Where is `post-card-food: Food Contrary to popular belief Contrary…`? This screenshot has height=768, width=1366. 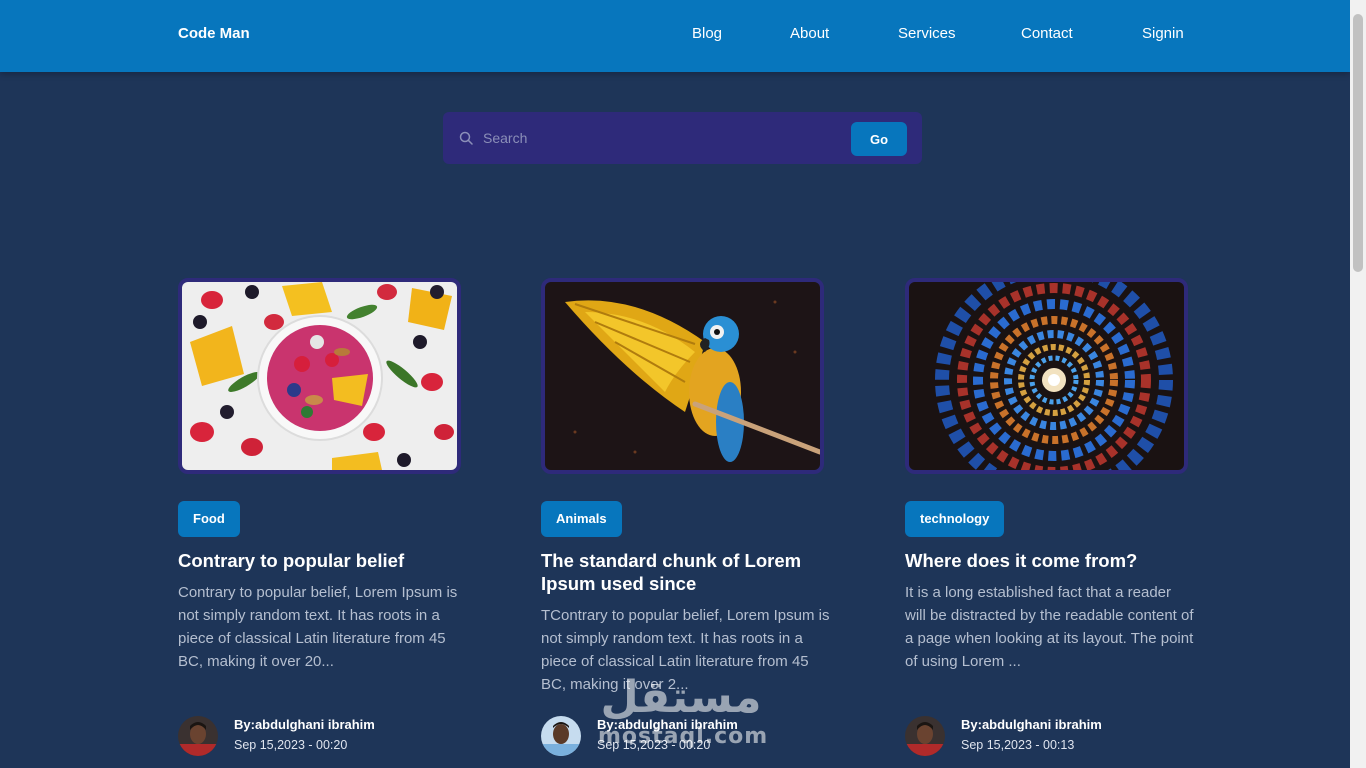 post-card-food: Food Contrary to popular belief Contrary… is located at coordinates (320, 517).